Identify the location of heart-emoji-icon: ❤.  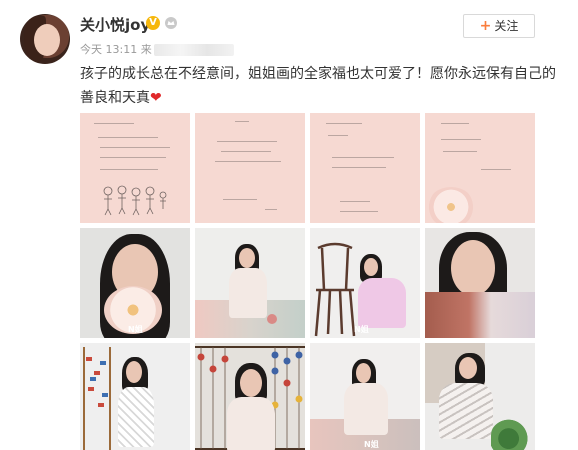
(156, 98).